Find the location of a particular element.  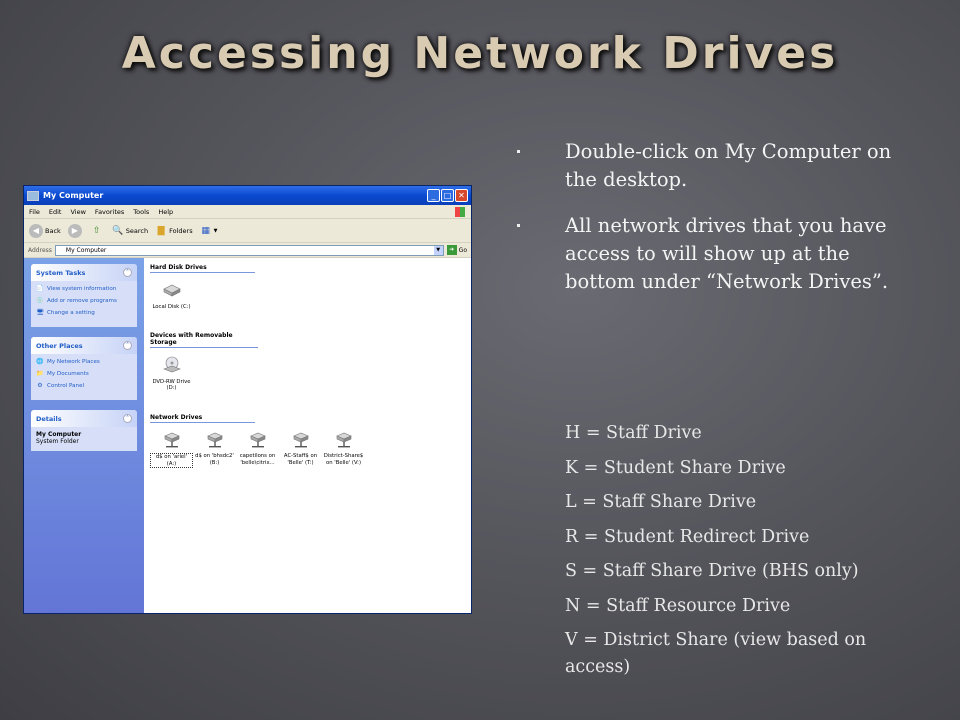

windows-logo-icon is located at coordinates (460, 212).